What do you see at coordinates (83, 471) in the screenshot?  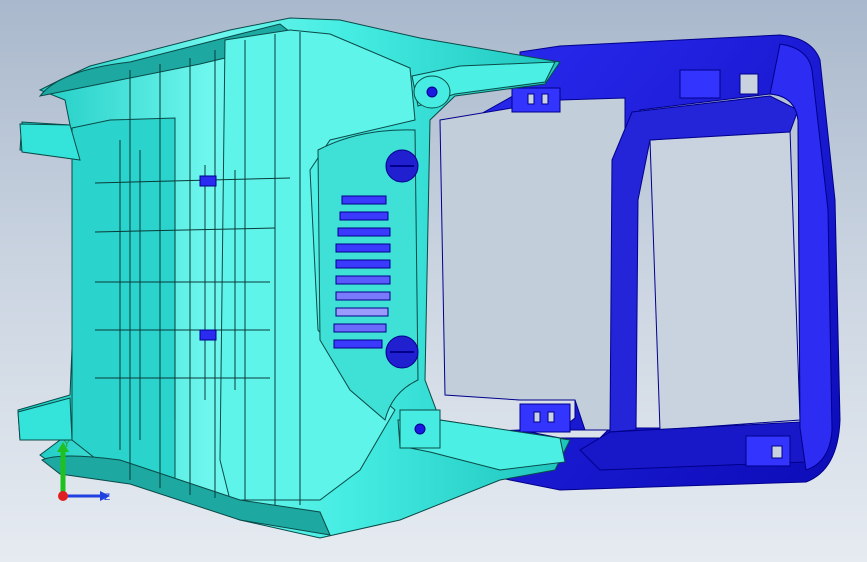 I see `axis-triad: Y Z` at bounding box center [83, 471].